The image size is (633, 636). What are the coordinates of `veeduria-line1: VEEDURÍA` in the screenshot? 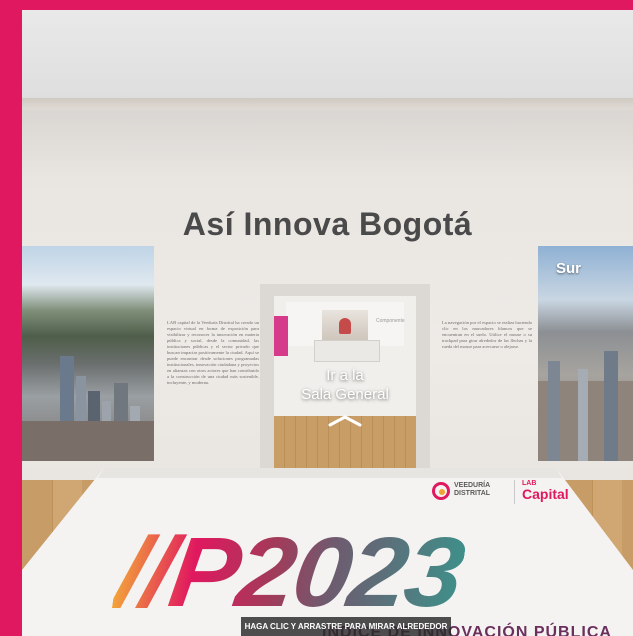 It's located at (472, 485).